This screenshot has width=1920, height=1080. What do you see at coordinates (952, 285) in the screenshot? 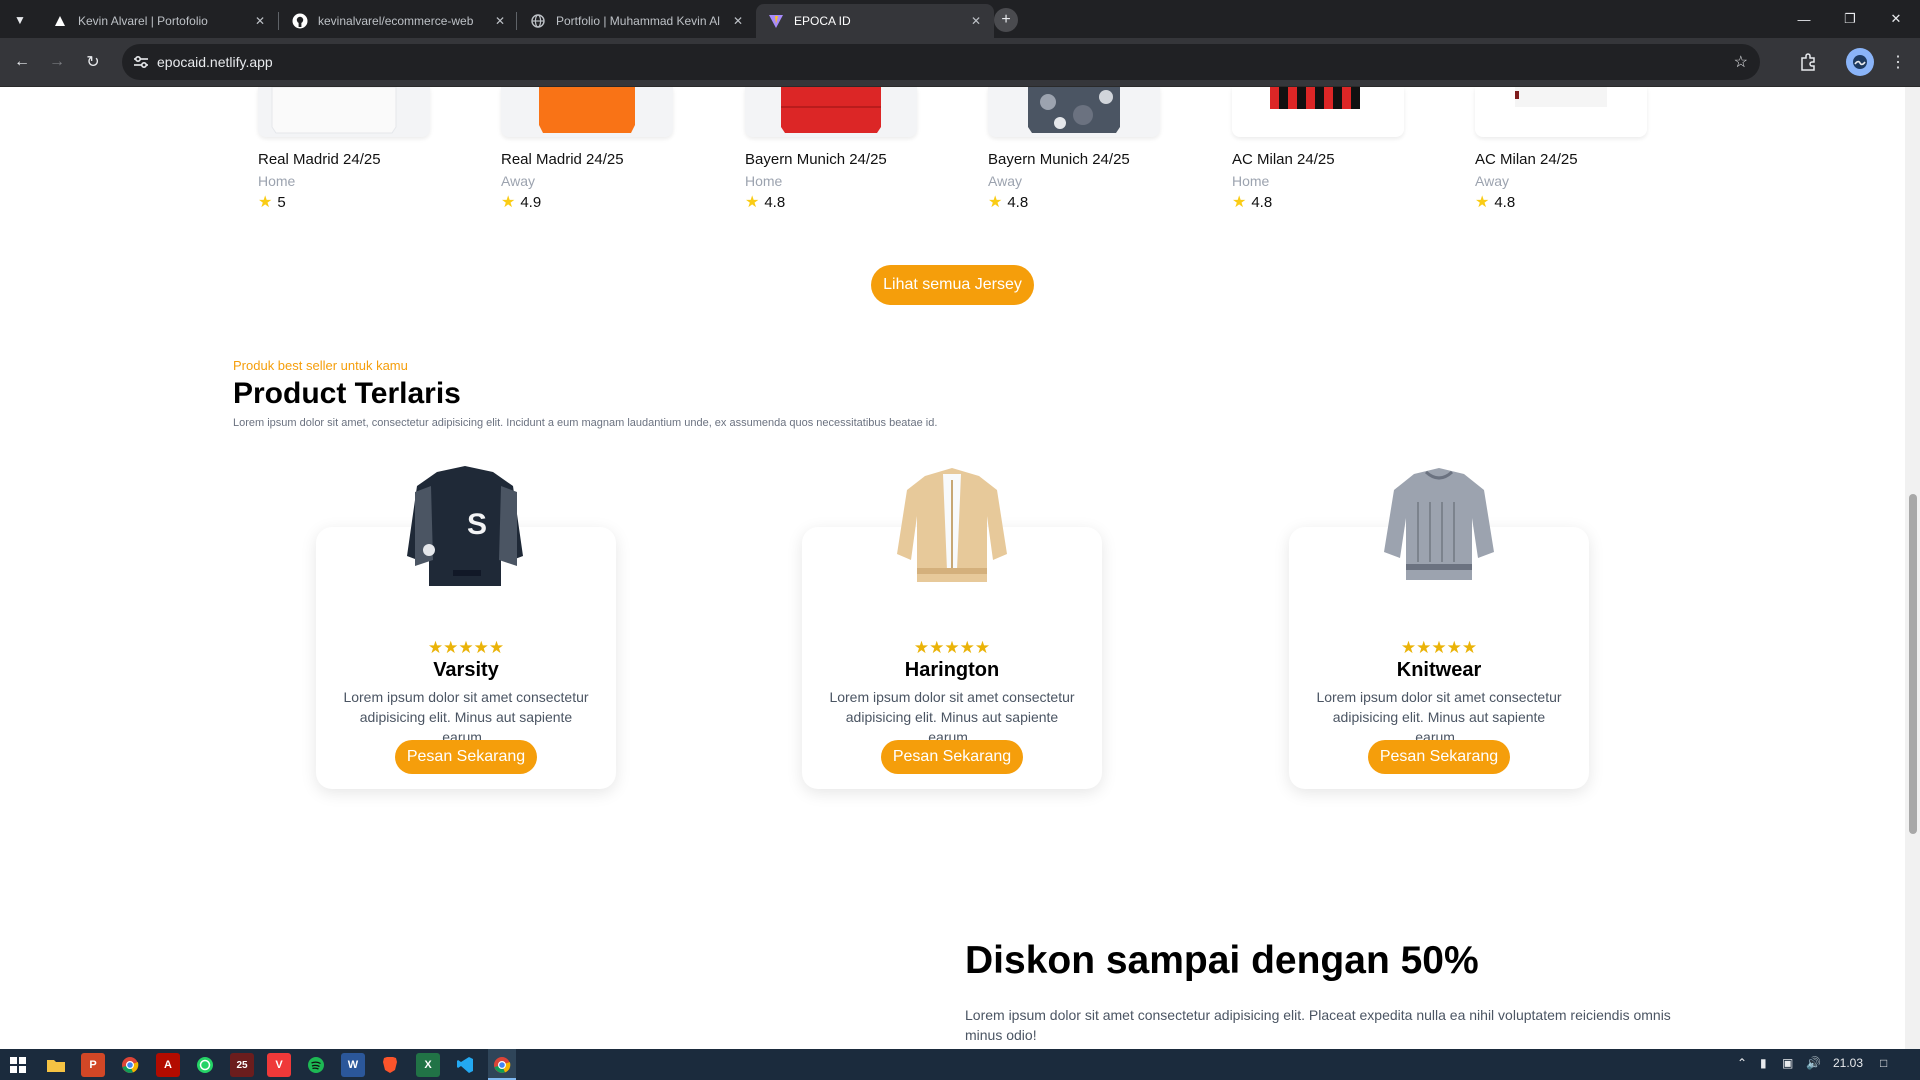
I see `see-all-jerseys-button: Lihat semua Jersey` at bounding box center [952, 285].